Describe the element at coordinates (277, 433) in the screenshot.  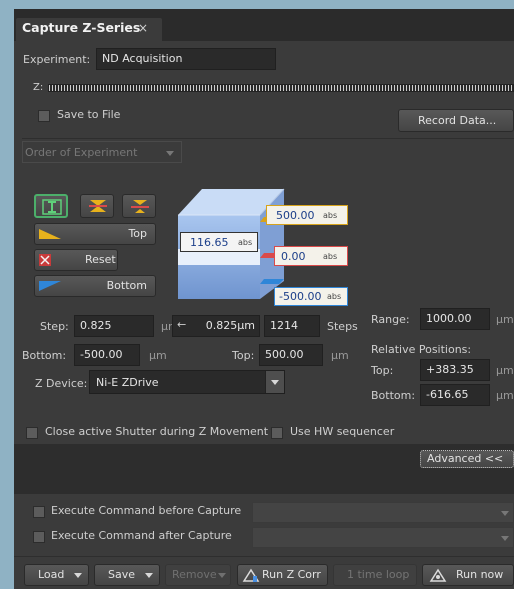
I see `use-hw-sequencer-checkbox` at that location.